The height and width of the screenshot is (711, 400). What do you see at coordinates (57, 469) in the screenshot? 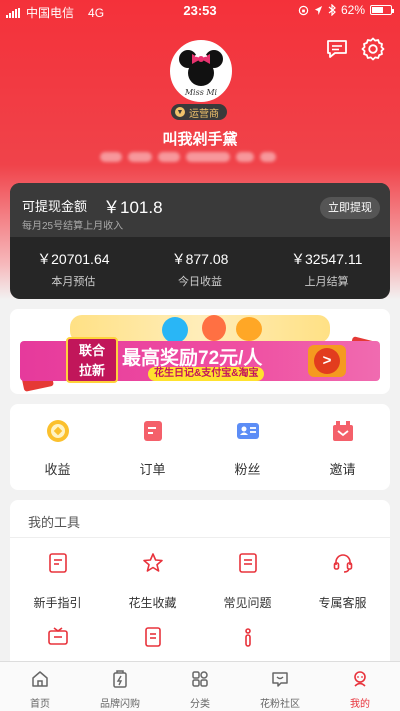
I see `quick-action-label: 收益` at bounding box center [57, 469].